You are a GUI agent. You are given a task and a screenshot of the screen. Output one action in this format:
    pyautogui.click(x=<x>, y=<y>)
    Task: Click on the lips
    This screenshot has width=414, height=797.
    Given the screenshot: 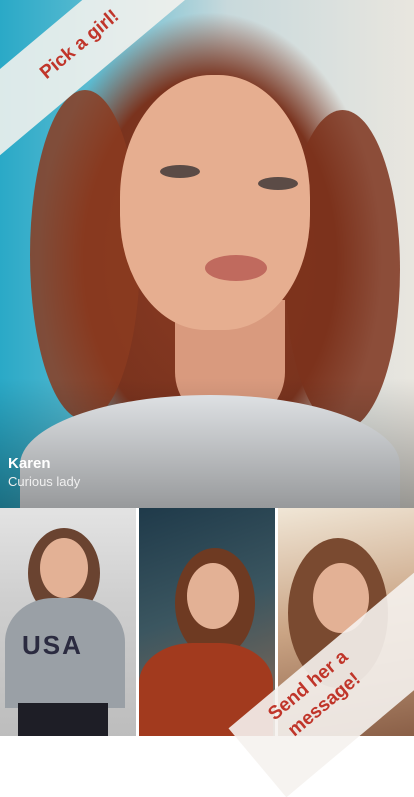 What is the action you would take?
    pyautogui.click(x=236, y=268)
    